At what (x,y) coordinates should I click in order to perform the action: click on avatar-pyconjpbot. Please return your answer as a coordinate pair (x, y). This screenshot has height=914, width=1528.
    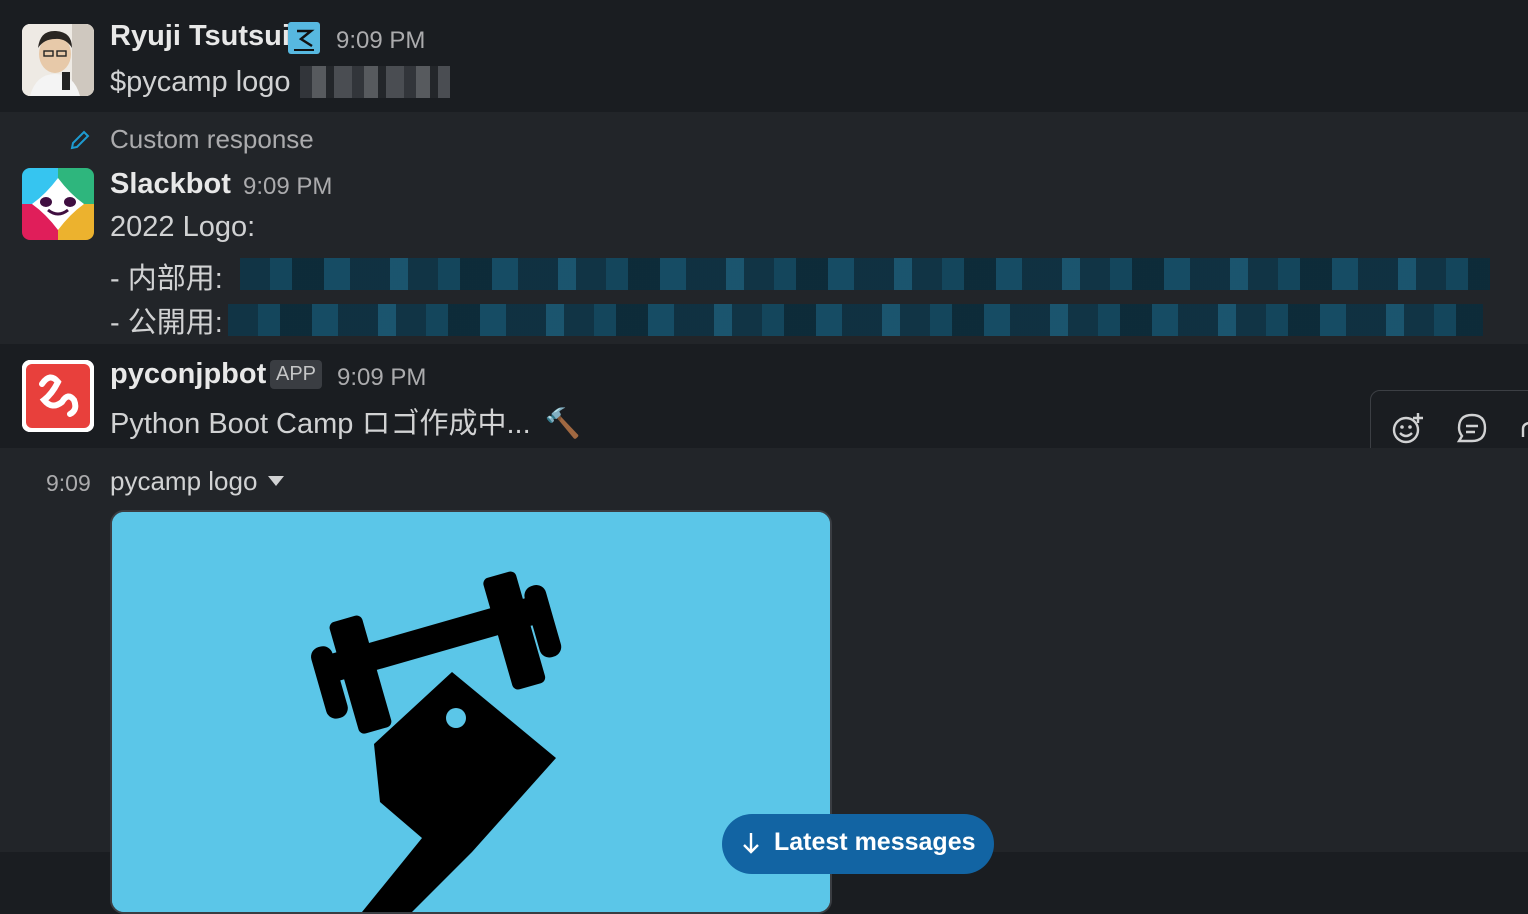
    Looking at the image, I should click on (58, 396).